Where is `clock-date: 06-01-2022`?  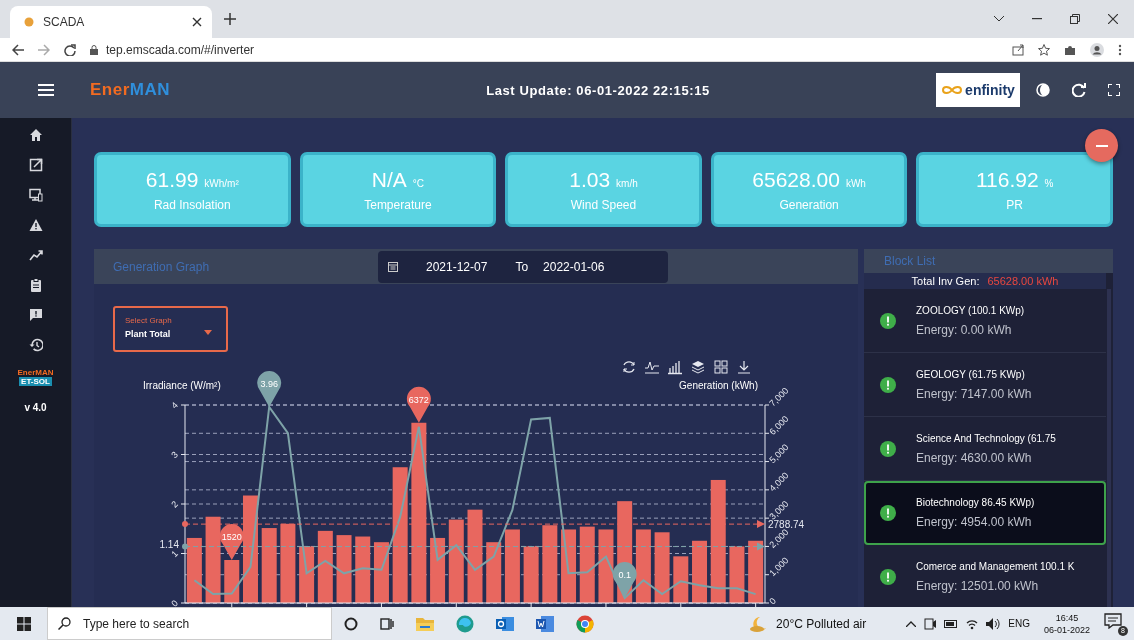 clock-date: 06-01-2022 is located at coordinates (1066, 629).